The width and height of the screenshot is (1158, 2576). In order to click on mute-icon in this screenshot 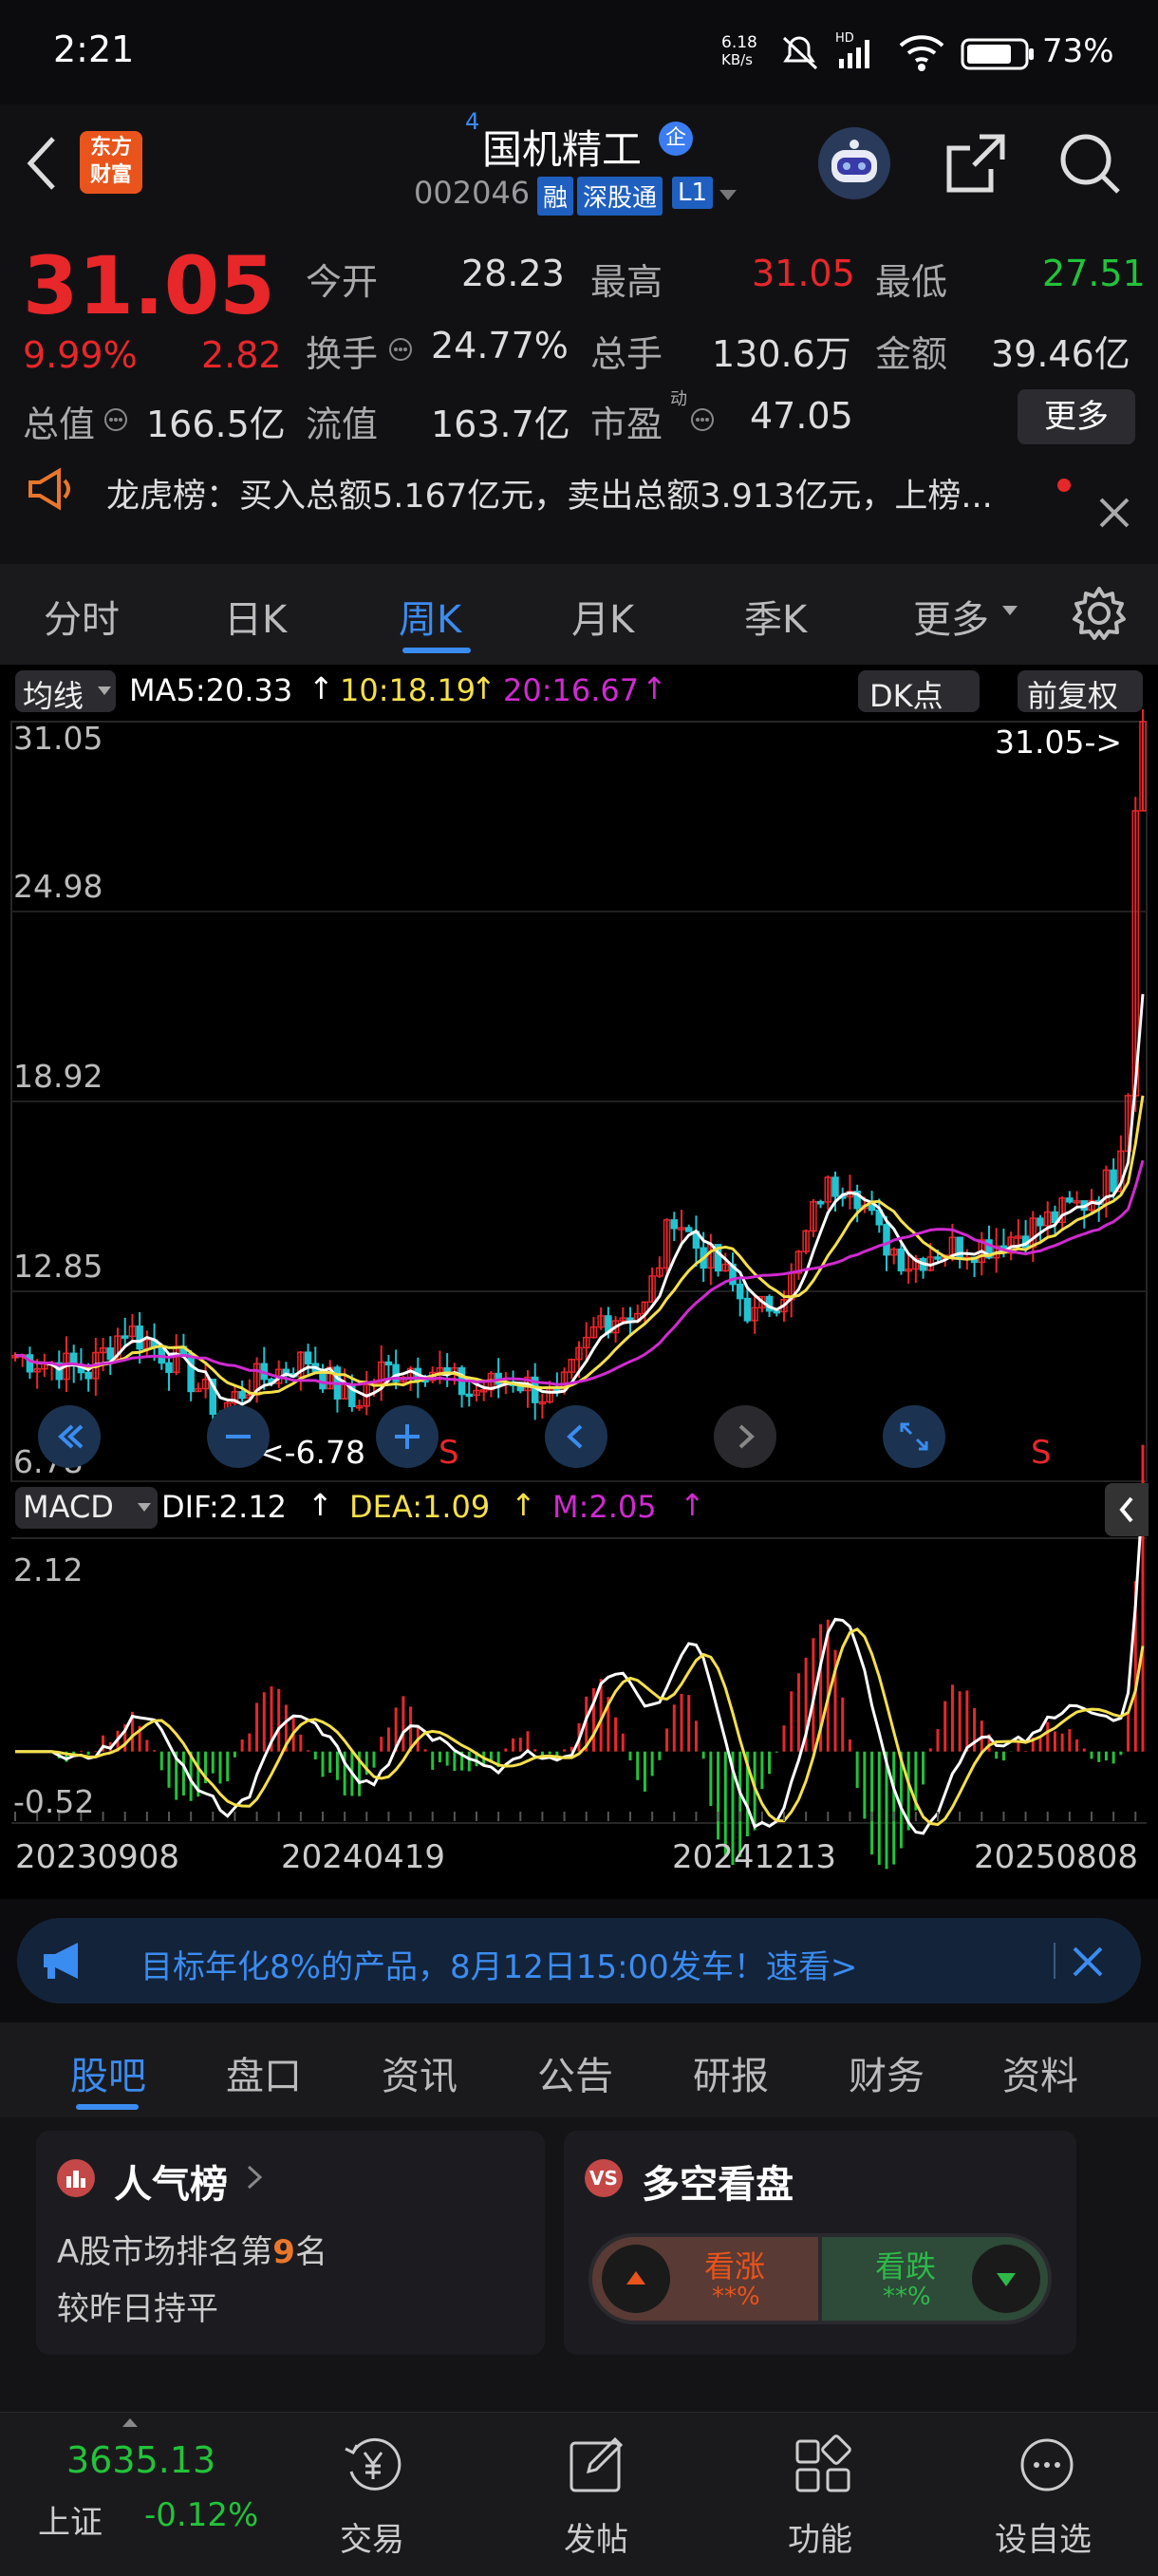, I will do `click(800, 53)`.